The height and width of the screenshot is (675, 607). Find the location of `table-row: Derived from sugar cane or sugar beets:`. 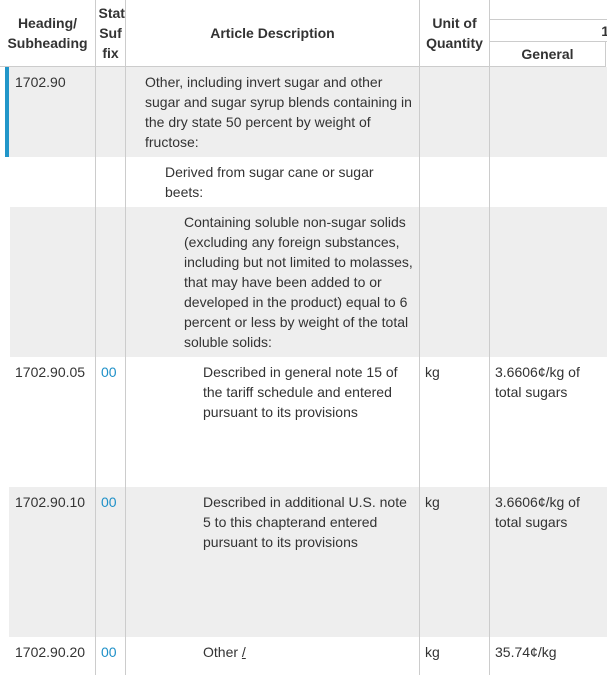

table-row: Derived from sugar cane or sugar beets: is located at coordinates (303, 182).